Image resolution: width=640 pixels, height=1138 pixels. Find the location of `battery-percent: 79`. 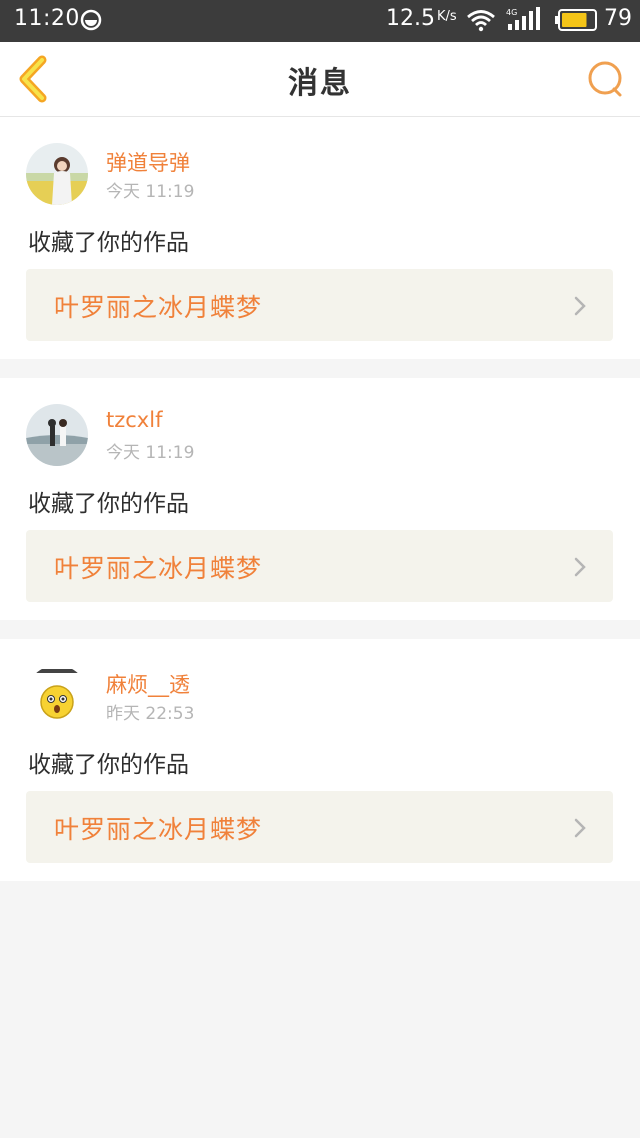

battery-percent: 79 is located at coordinates (618, 18).